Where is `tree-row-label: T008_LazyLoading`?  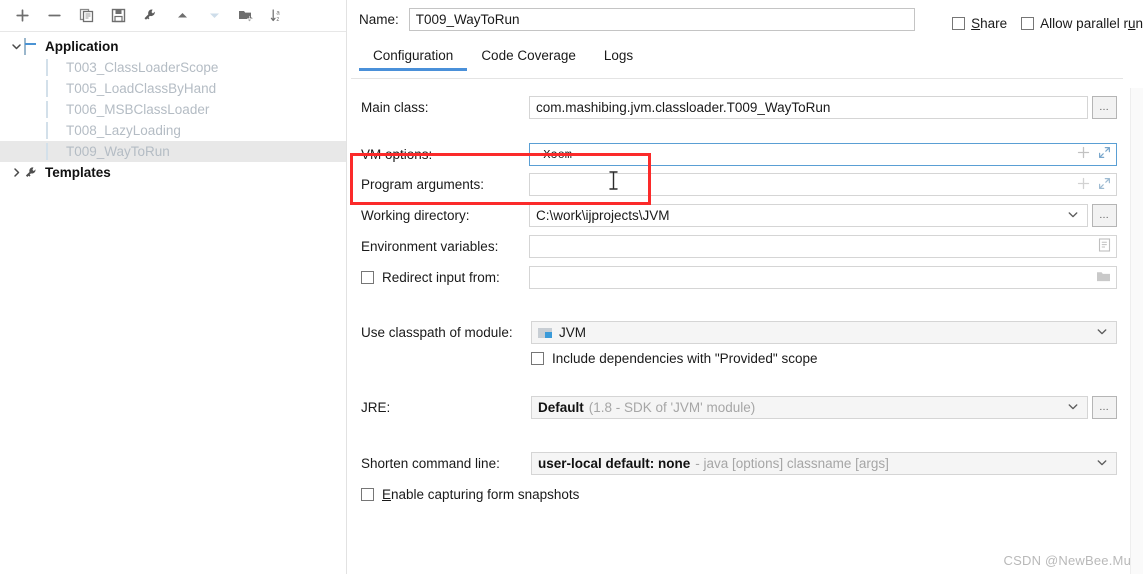
tree-row-label: T008_LazyLoading is located at coordinates (123, 130).